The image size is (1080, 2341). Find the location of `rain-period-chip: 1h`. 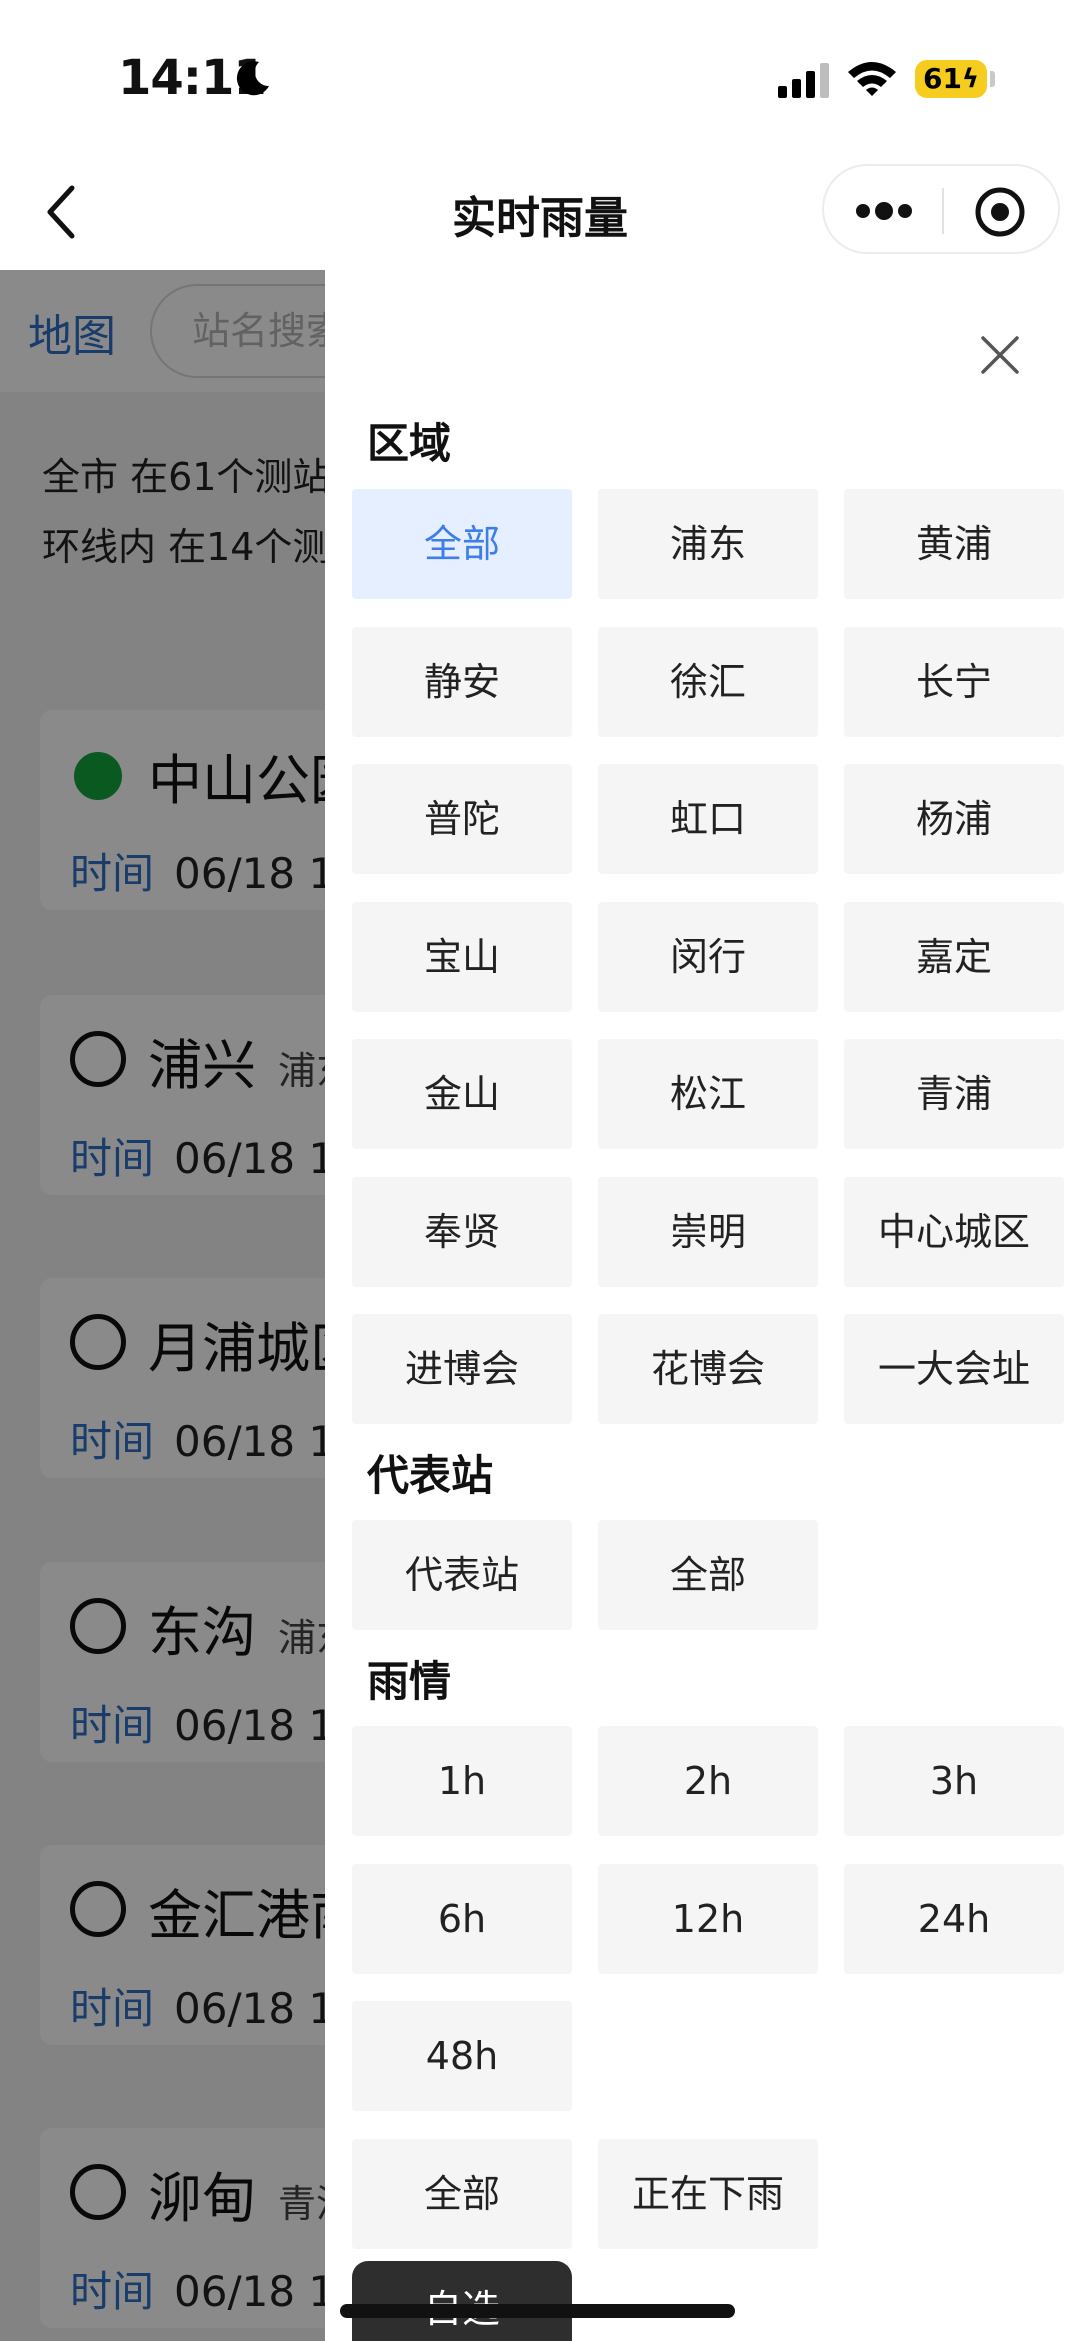

rain-period-chip: 1h is located at coordinates (462, 1781).